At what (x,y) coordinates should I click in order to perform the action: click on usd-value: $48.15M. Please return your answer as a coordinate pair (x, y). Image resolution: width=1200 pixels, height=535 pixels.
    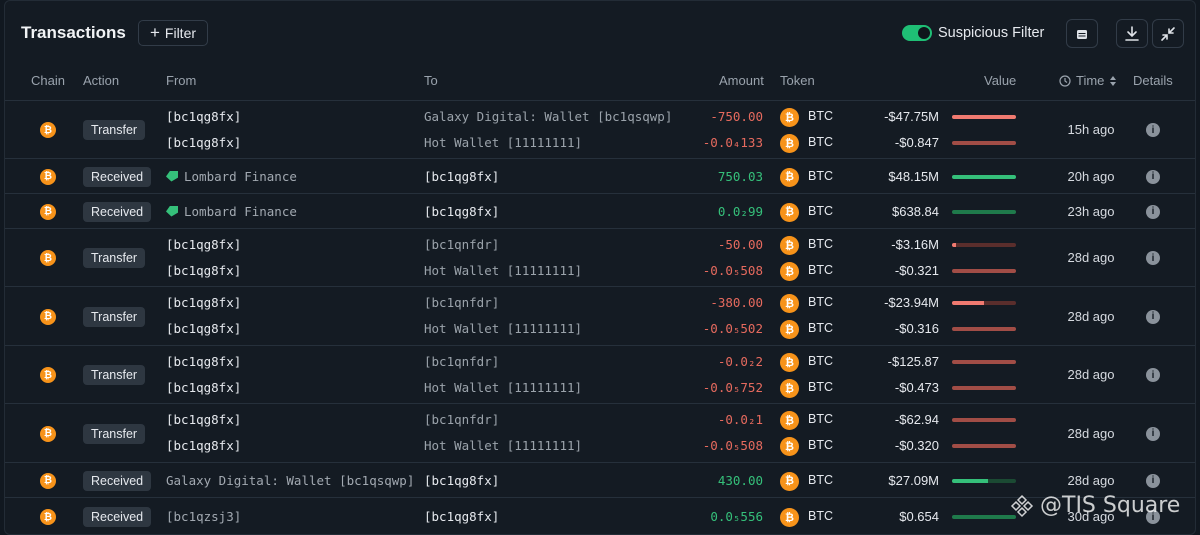
    Looking at the image, I should click on (913, 176).